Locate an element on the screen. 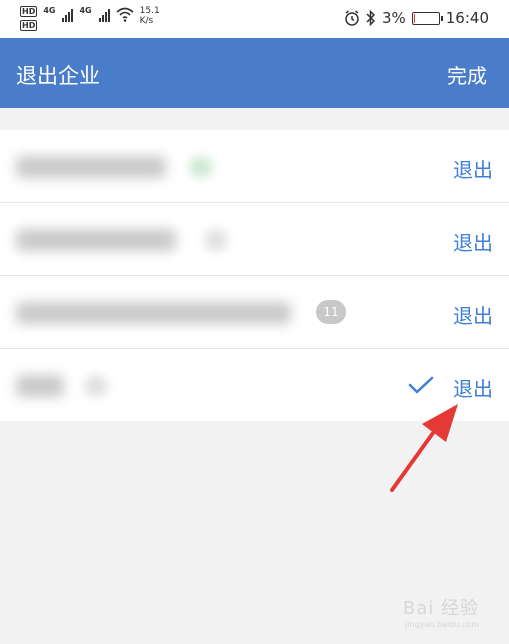  hd-badge-1: HD is located at coordinates (29, 11).